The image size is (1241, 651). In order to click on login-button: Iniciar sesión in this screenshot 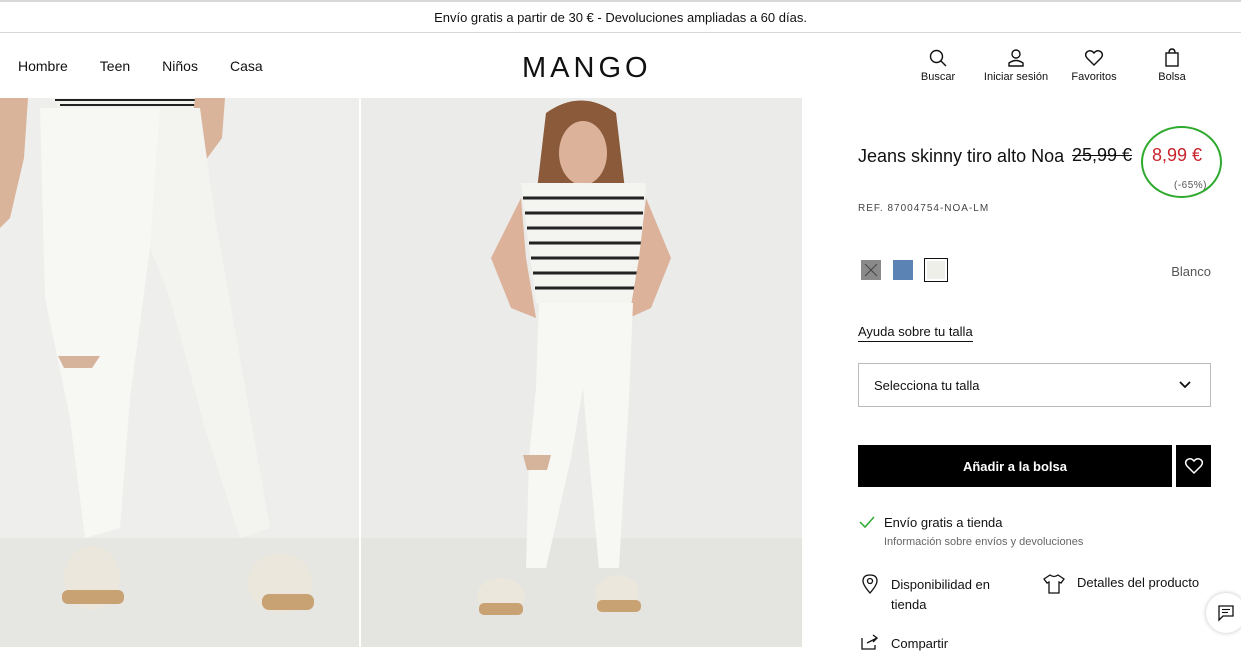, I will do `click(1016, 65)`.